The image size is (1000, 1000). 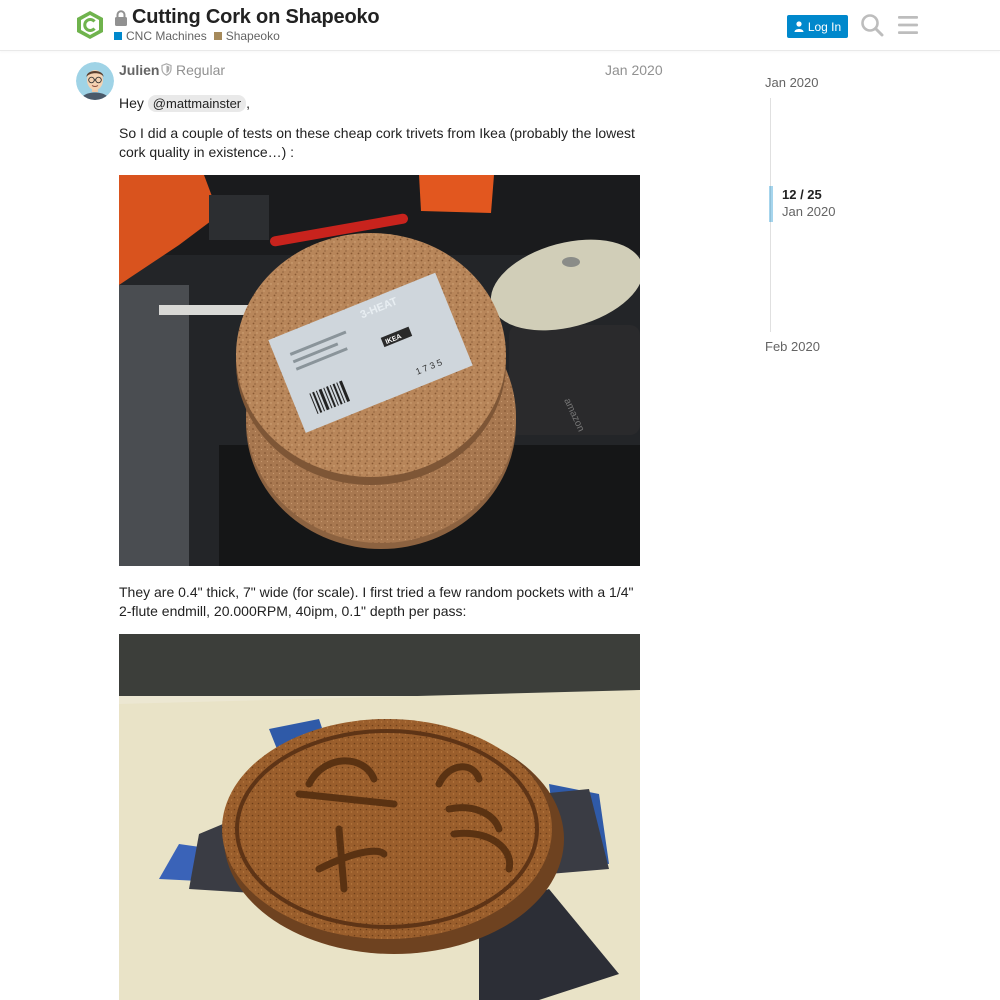 What do you see at coordinates (792, 346) in the screenshot?
I see `timeline-end-date: Feb 2020` at bounding box center [792, 346].